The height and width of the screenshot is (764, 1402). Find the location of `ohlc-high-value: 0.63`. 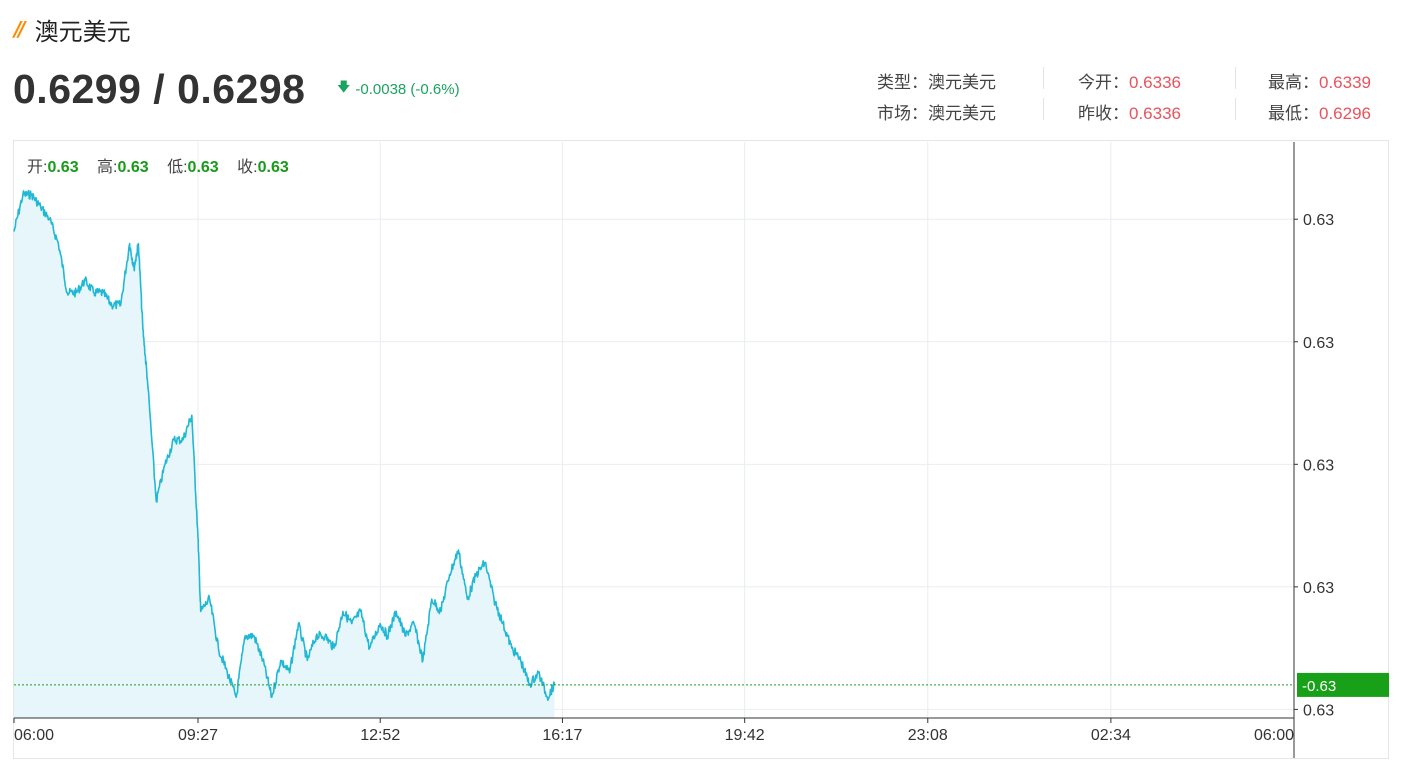

ohlc-high-value: 0.63 is located at coordinates (133, 167).